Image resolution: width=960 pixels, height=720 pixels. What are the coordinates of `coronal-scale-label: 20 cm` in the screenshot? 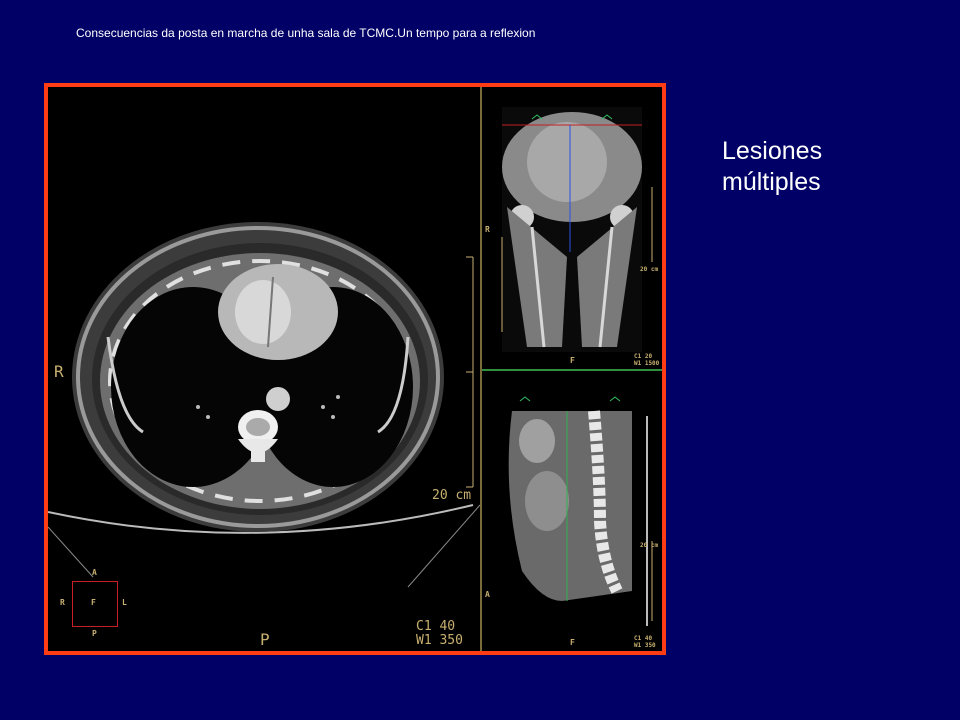 It's located at (649, 269).